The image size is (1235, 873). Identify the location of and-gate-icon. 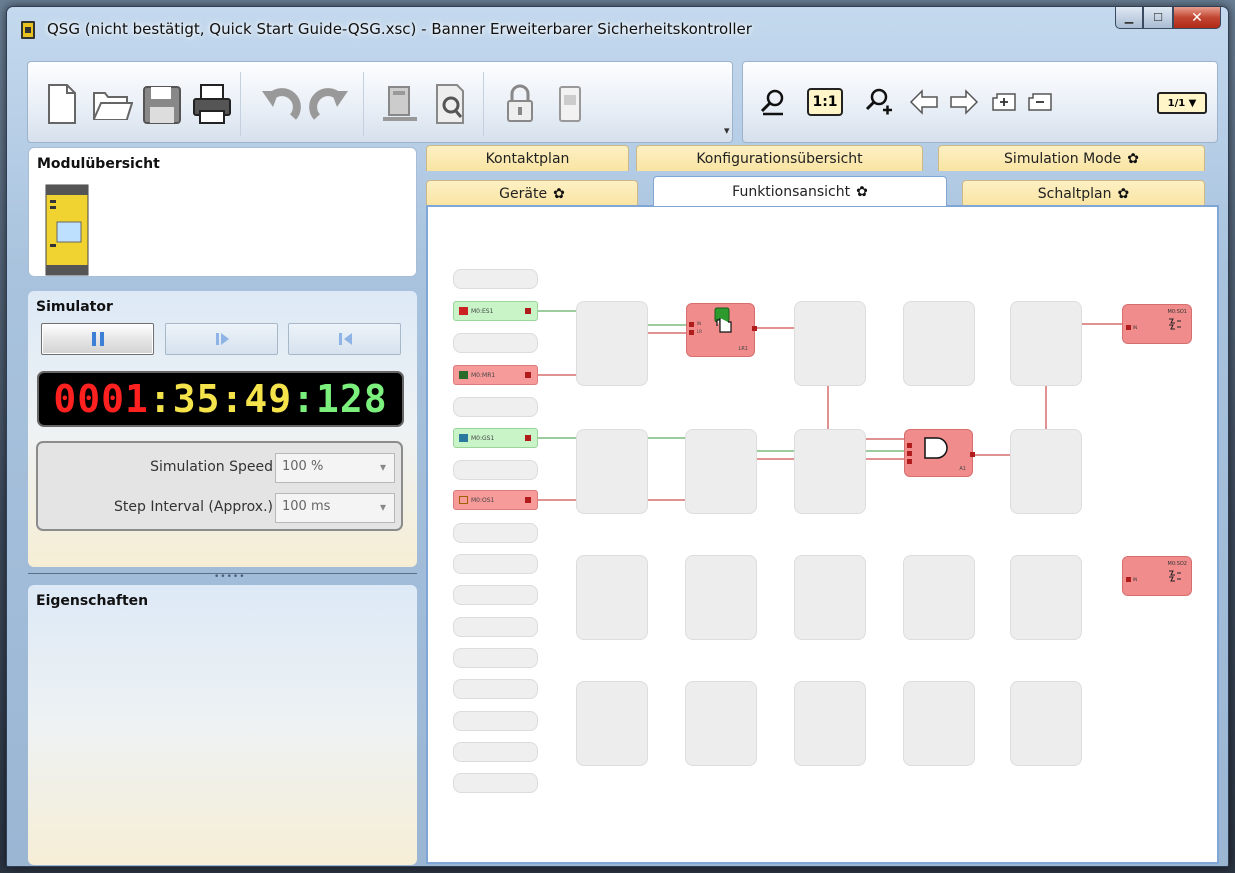
(936, 448).